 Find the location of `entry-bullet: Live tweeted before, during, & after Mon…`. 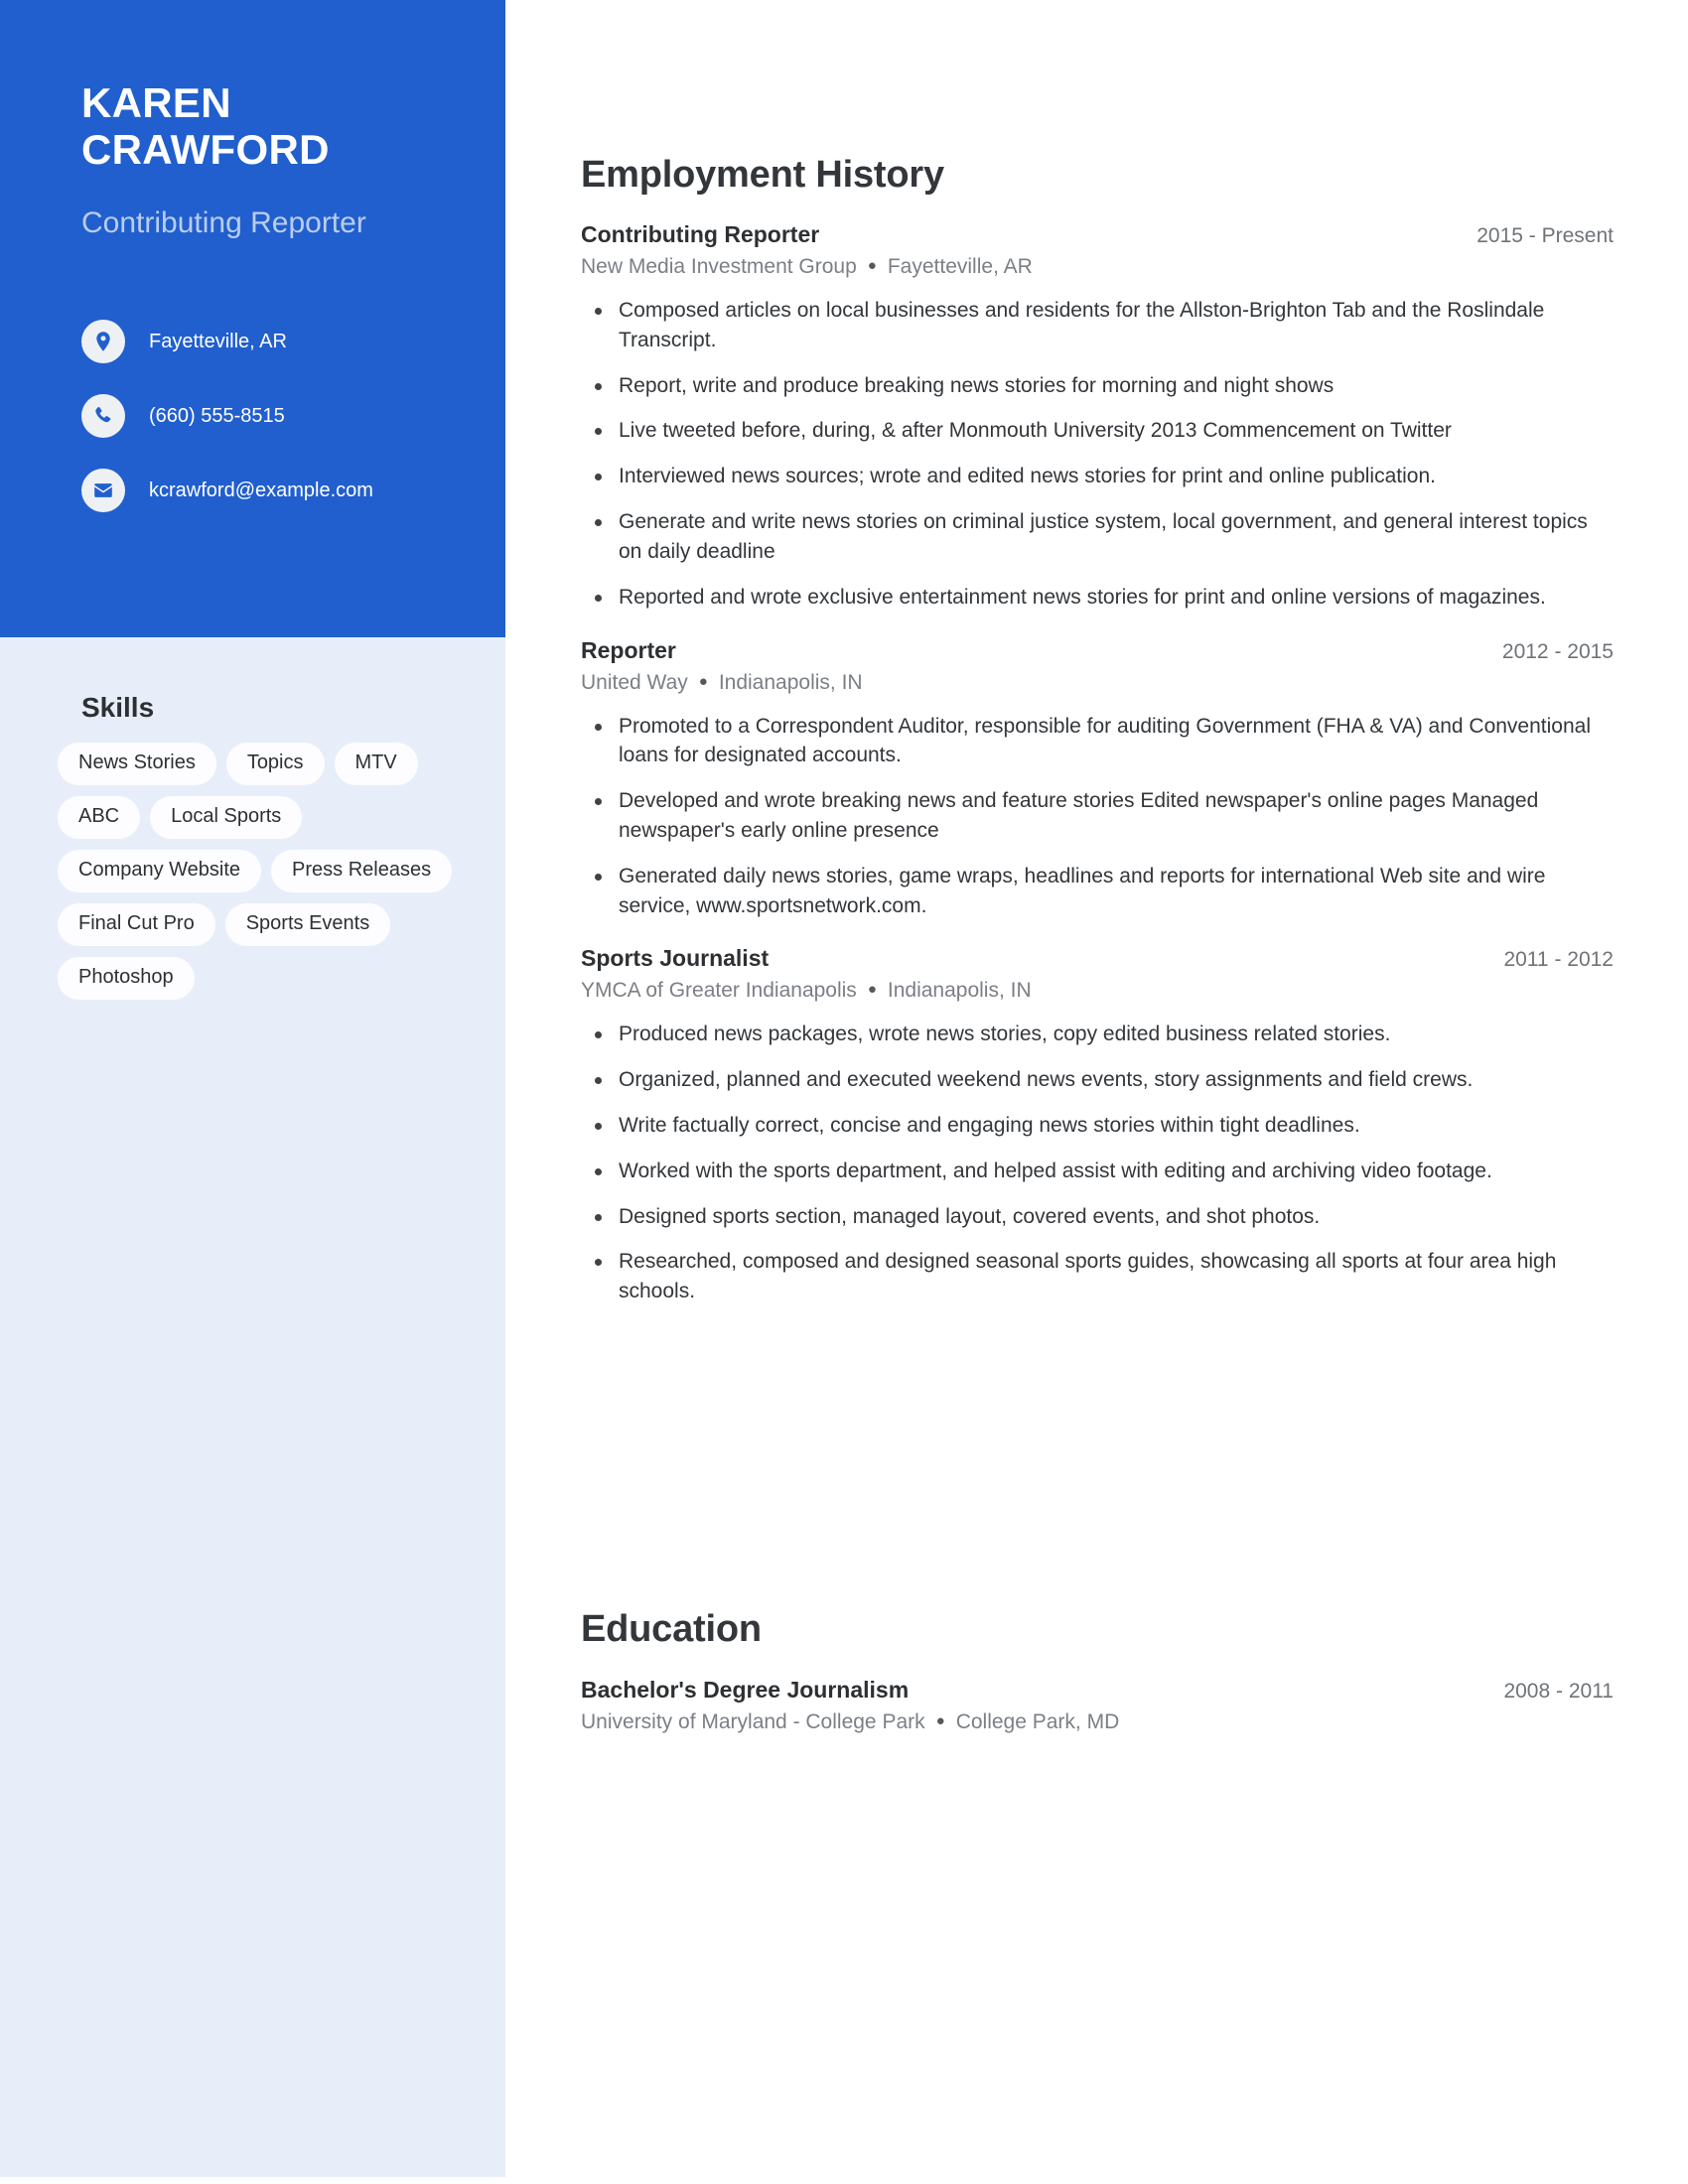

entry-bullet: Live tweeted before, during, & after Mon… is located at coordinates (1097, 431).